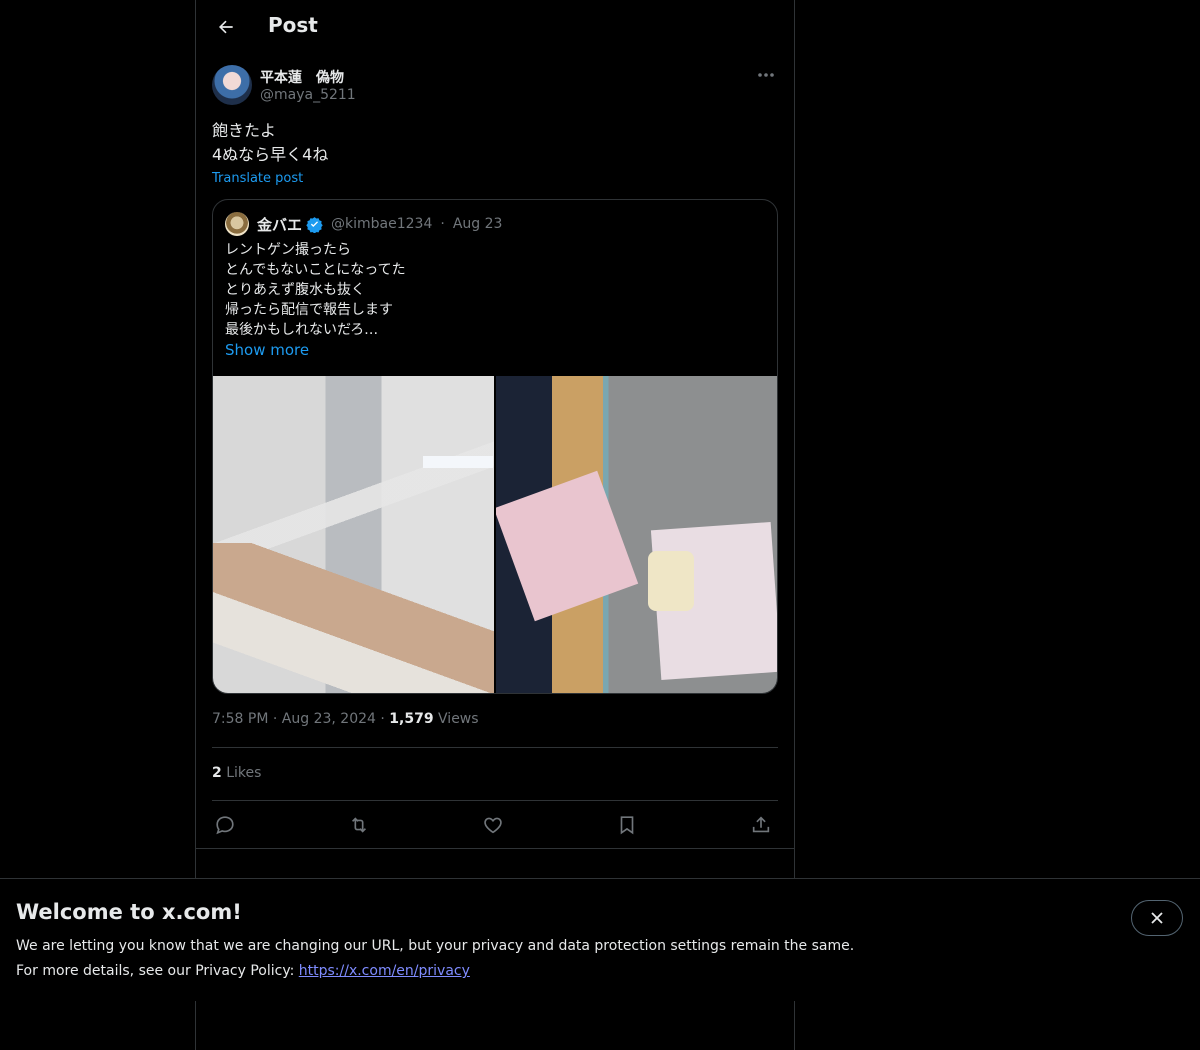 This screenshot has width=1200, height=1050. What do you see at coordinates (270, 154) in the screenshot?
I see `post-text-line: 4ぬなら早く4ね` at bounding box center [270, 154].